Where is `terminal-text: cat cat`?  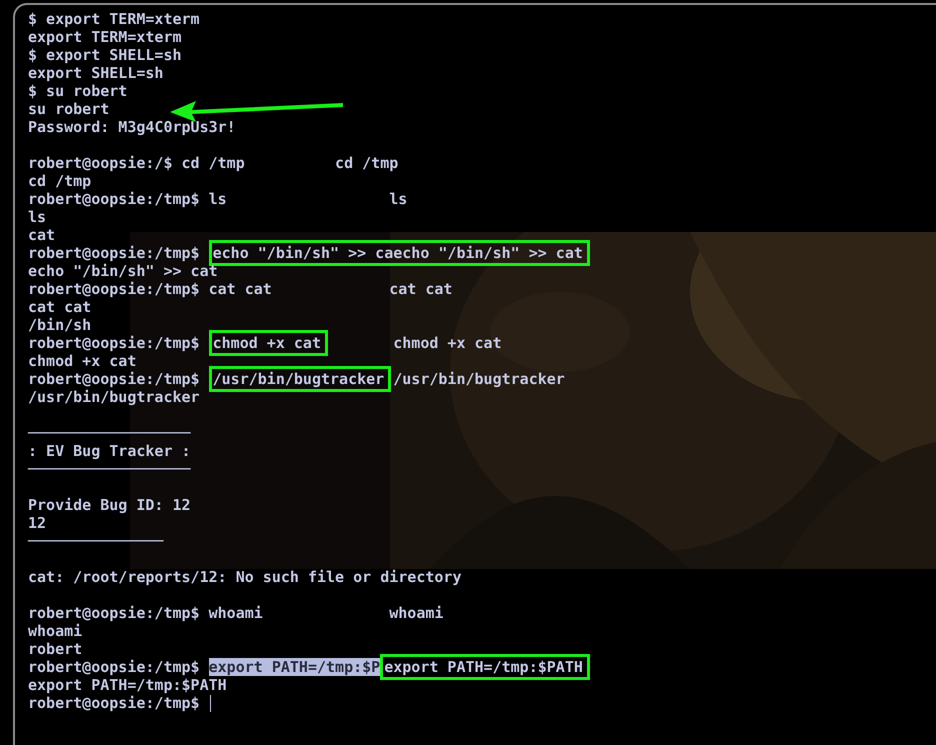 terminal-text: cat cat is located at coordinates (60, 307).